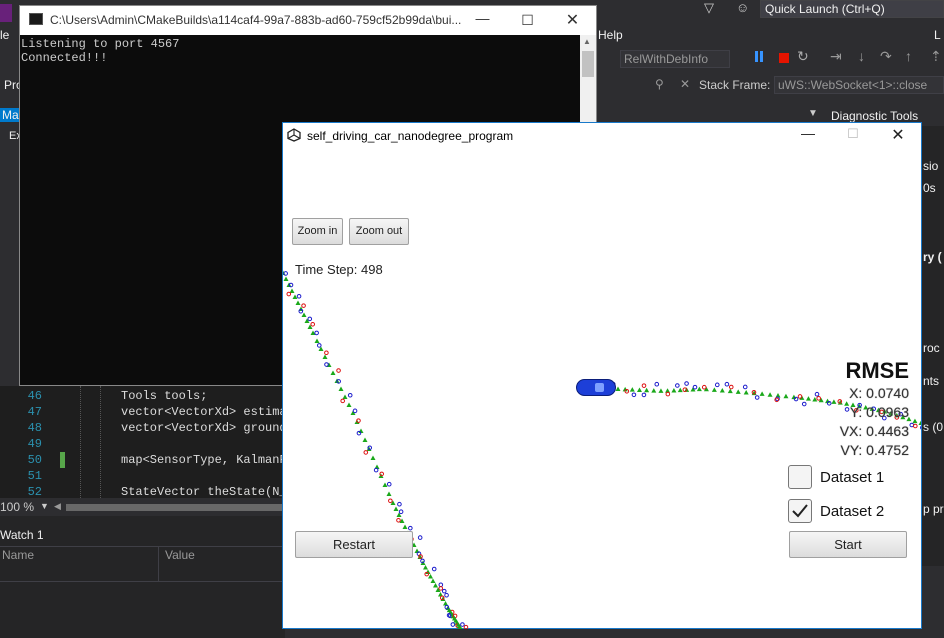 The image size is (944, 638). What do you see at coordinates (36, 19) in the screenshot?
I see `console-app-icon` at bounding box center [36, 19].